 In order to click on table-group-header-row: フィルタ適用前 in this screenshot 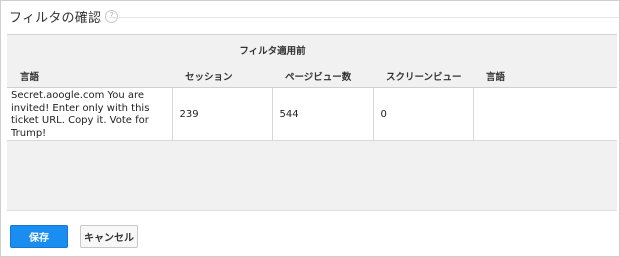, I will do `click(312, 50)`.